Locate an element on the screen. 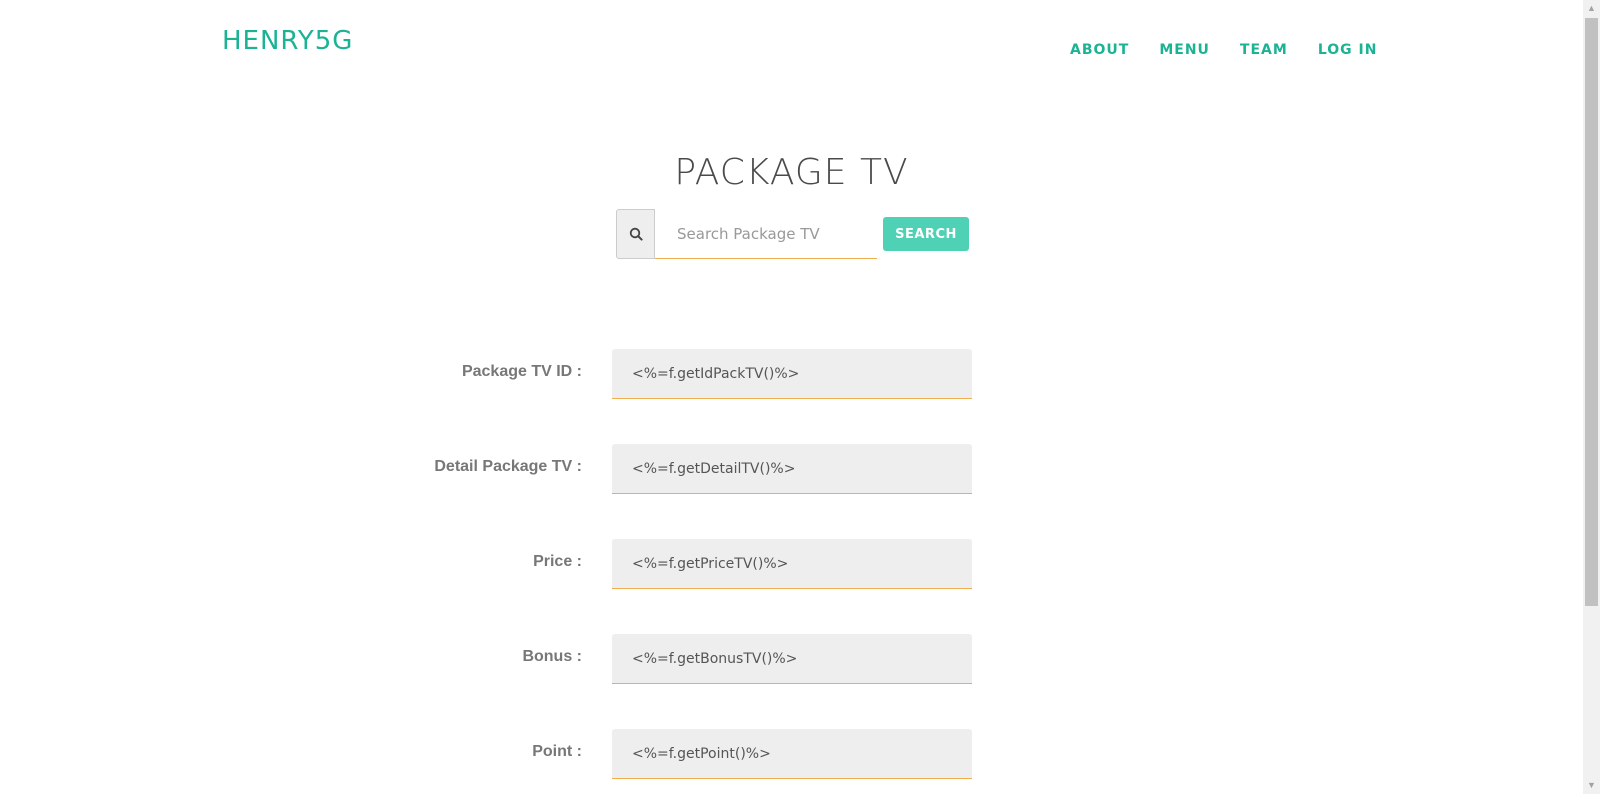  detail-label: Detail Package TV : is located at coordinates (508, 466).